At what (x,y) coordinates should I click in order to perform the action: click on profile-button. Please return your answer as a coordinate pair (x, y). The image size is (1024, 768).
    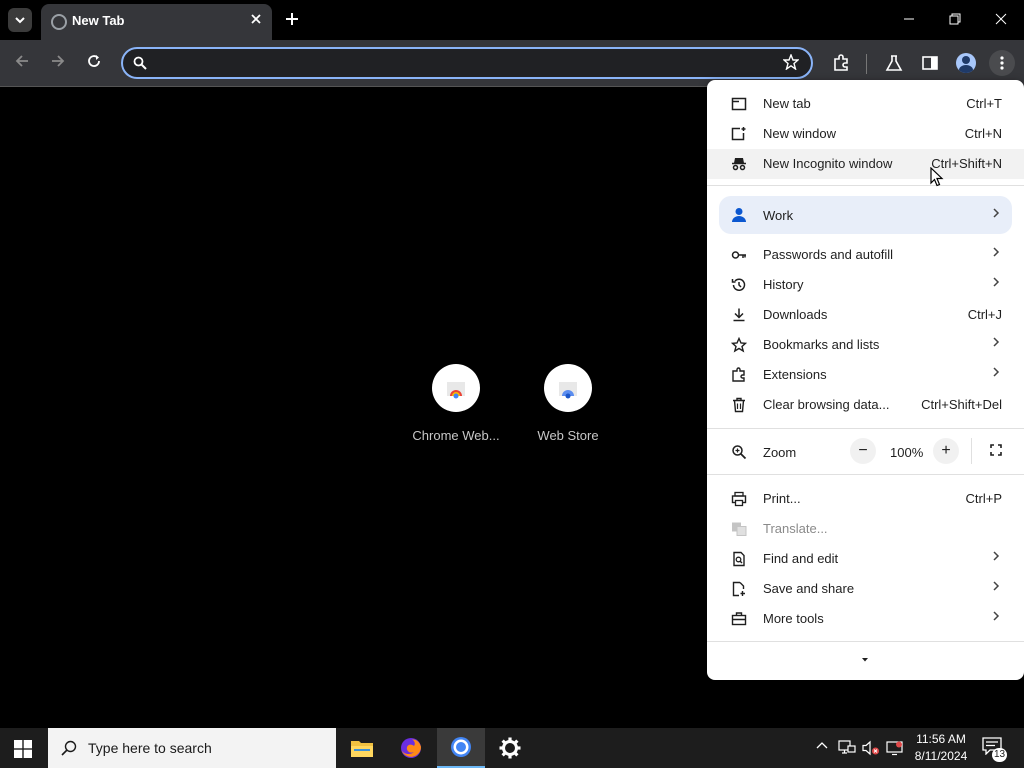
    Looking at the image, I should click on (966, 63).